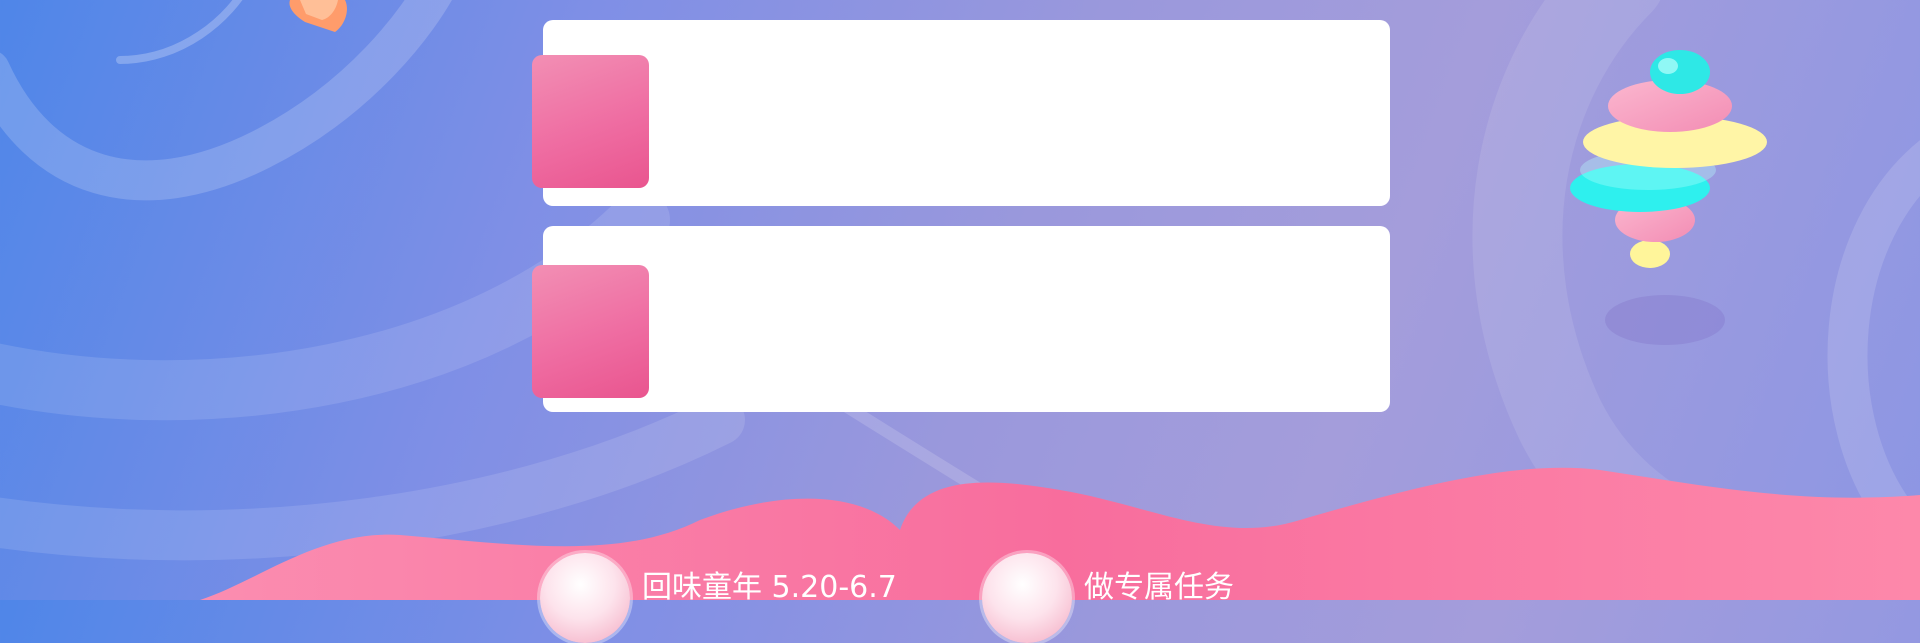 This screenshot has height=643, width=1920. What do you see at coordinates (1159, 587) in the screenshot?
I see `footer-item-label: 做专属任务` at bounding box center [1159, 587].